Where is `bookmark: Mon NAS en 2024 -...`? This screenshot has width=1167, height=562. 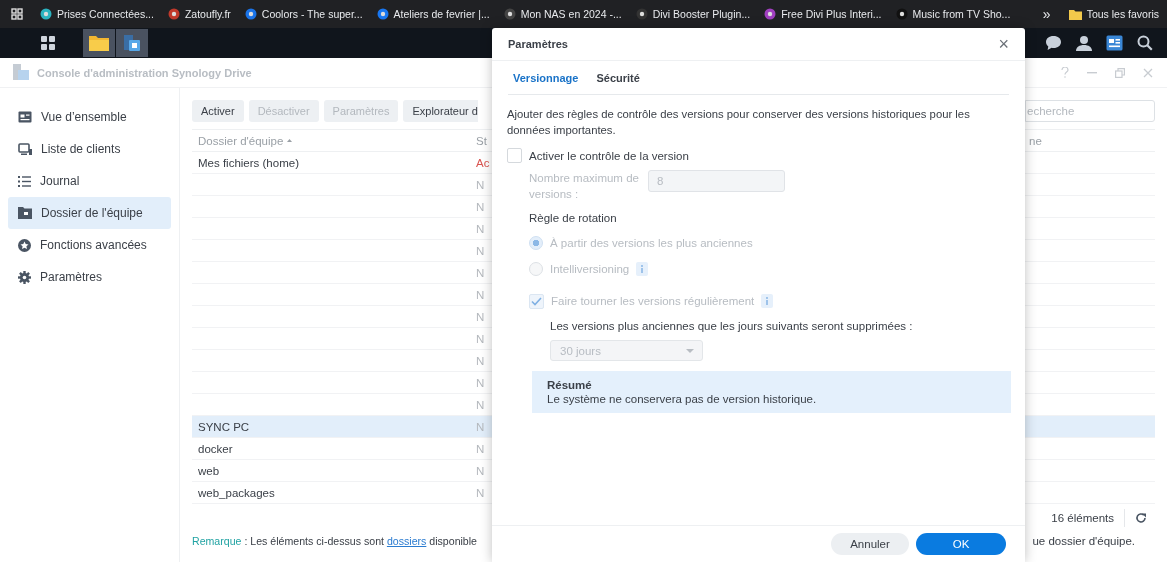
bookmark: Mon NAS en 2024 -... is located at coordinates (562, 14).